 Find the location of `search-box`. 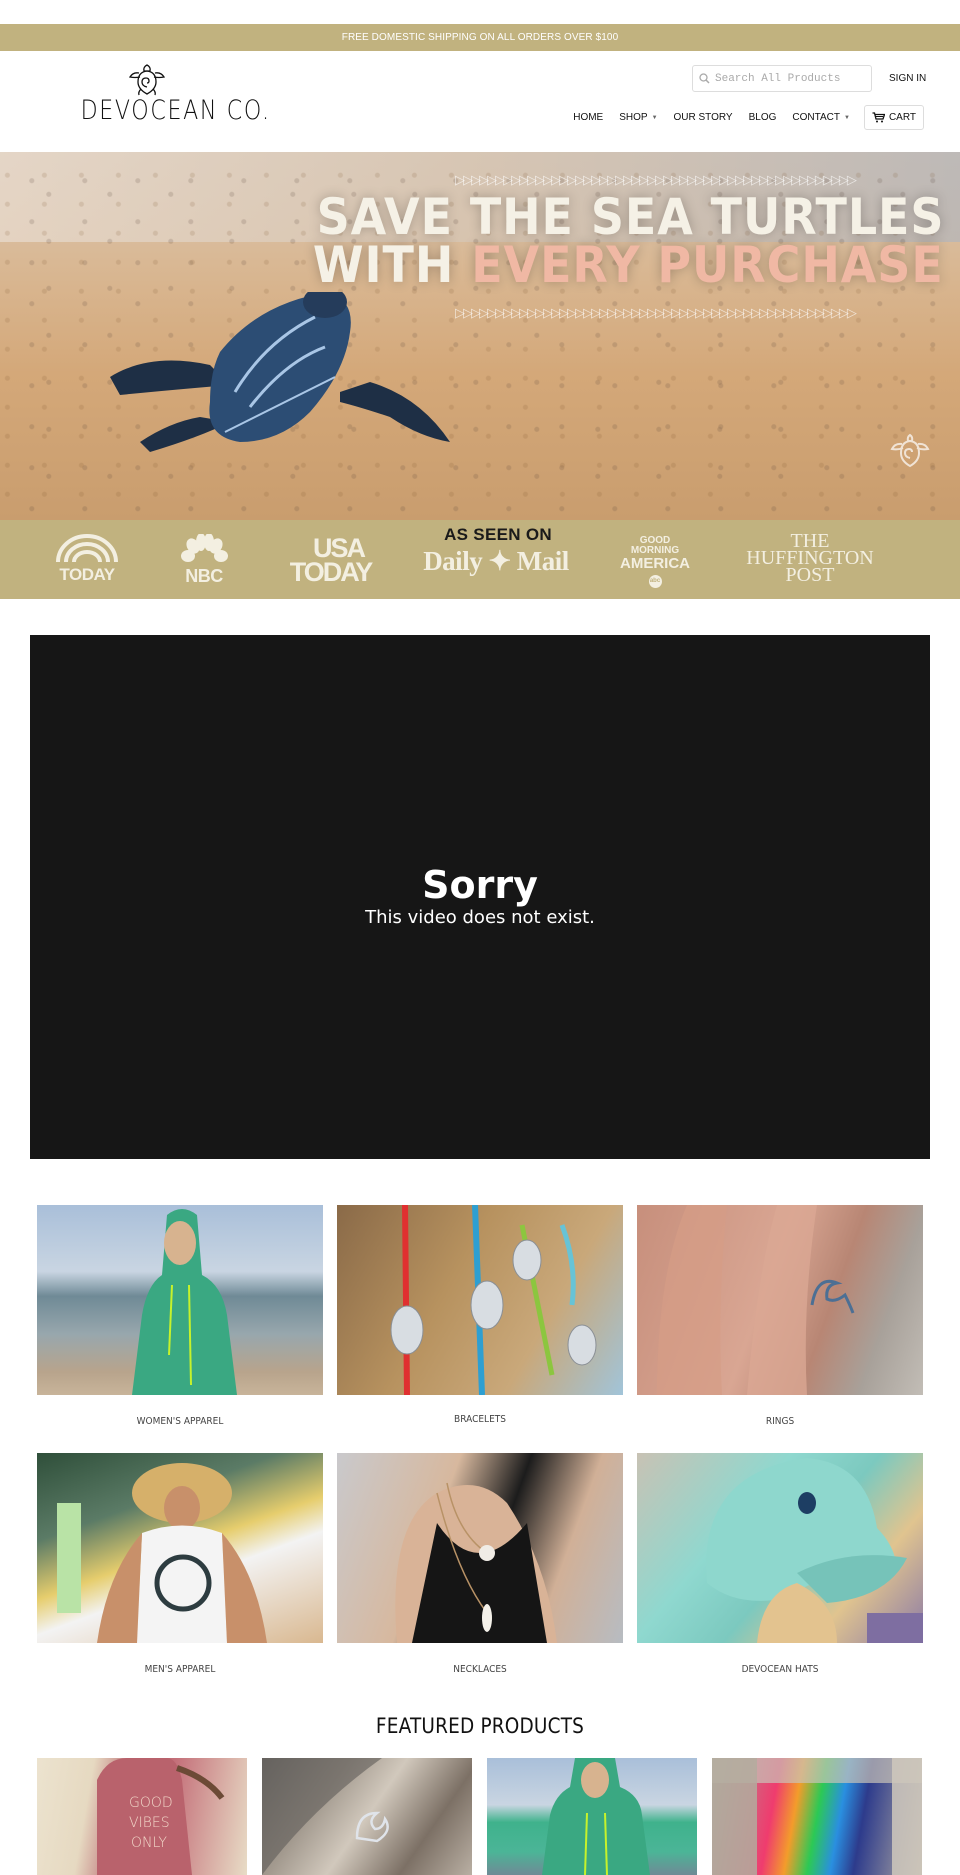

search-box is located at coordinates (782, 78).